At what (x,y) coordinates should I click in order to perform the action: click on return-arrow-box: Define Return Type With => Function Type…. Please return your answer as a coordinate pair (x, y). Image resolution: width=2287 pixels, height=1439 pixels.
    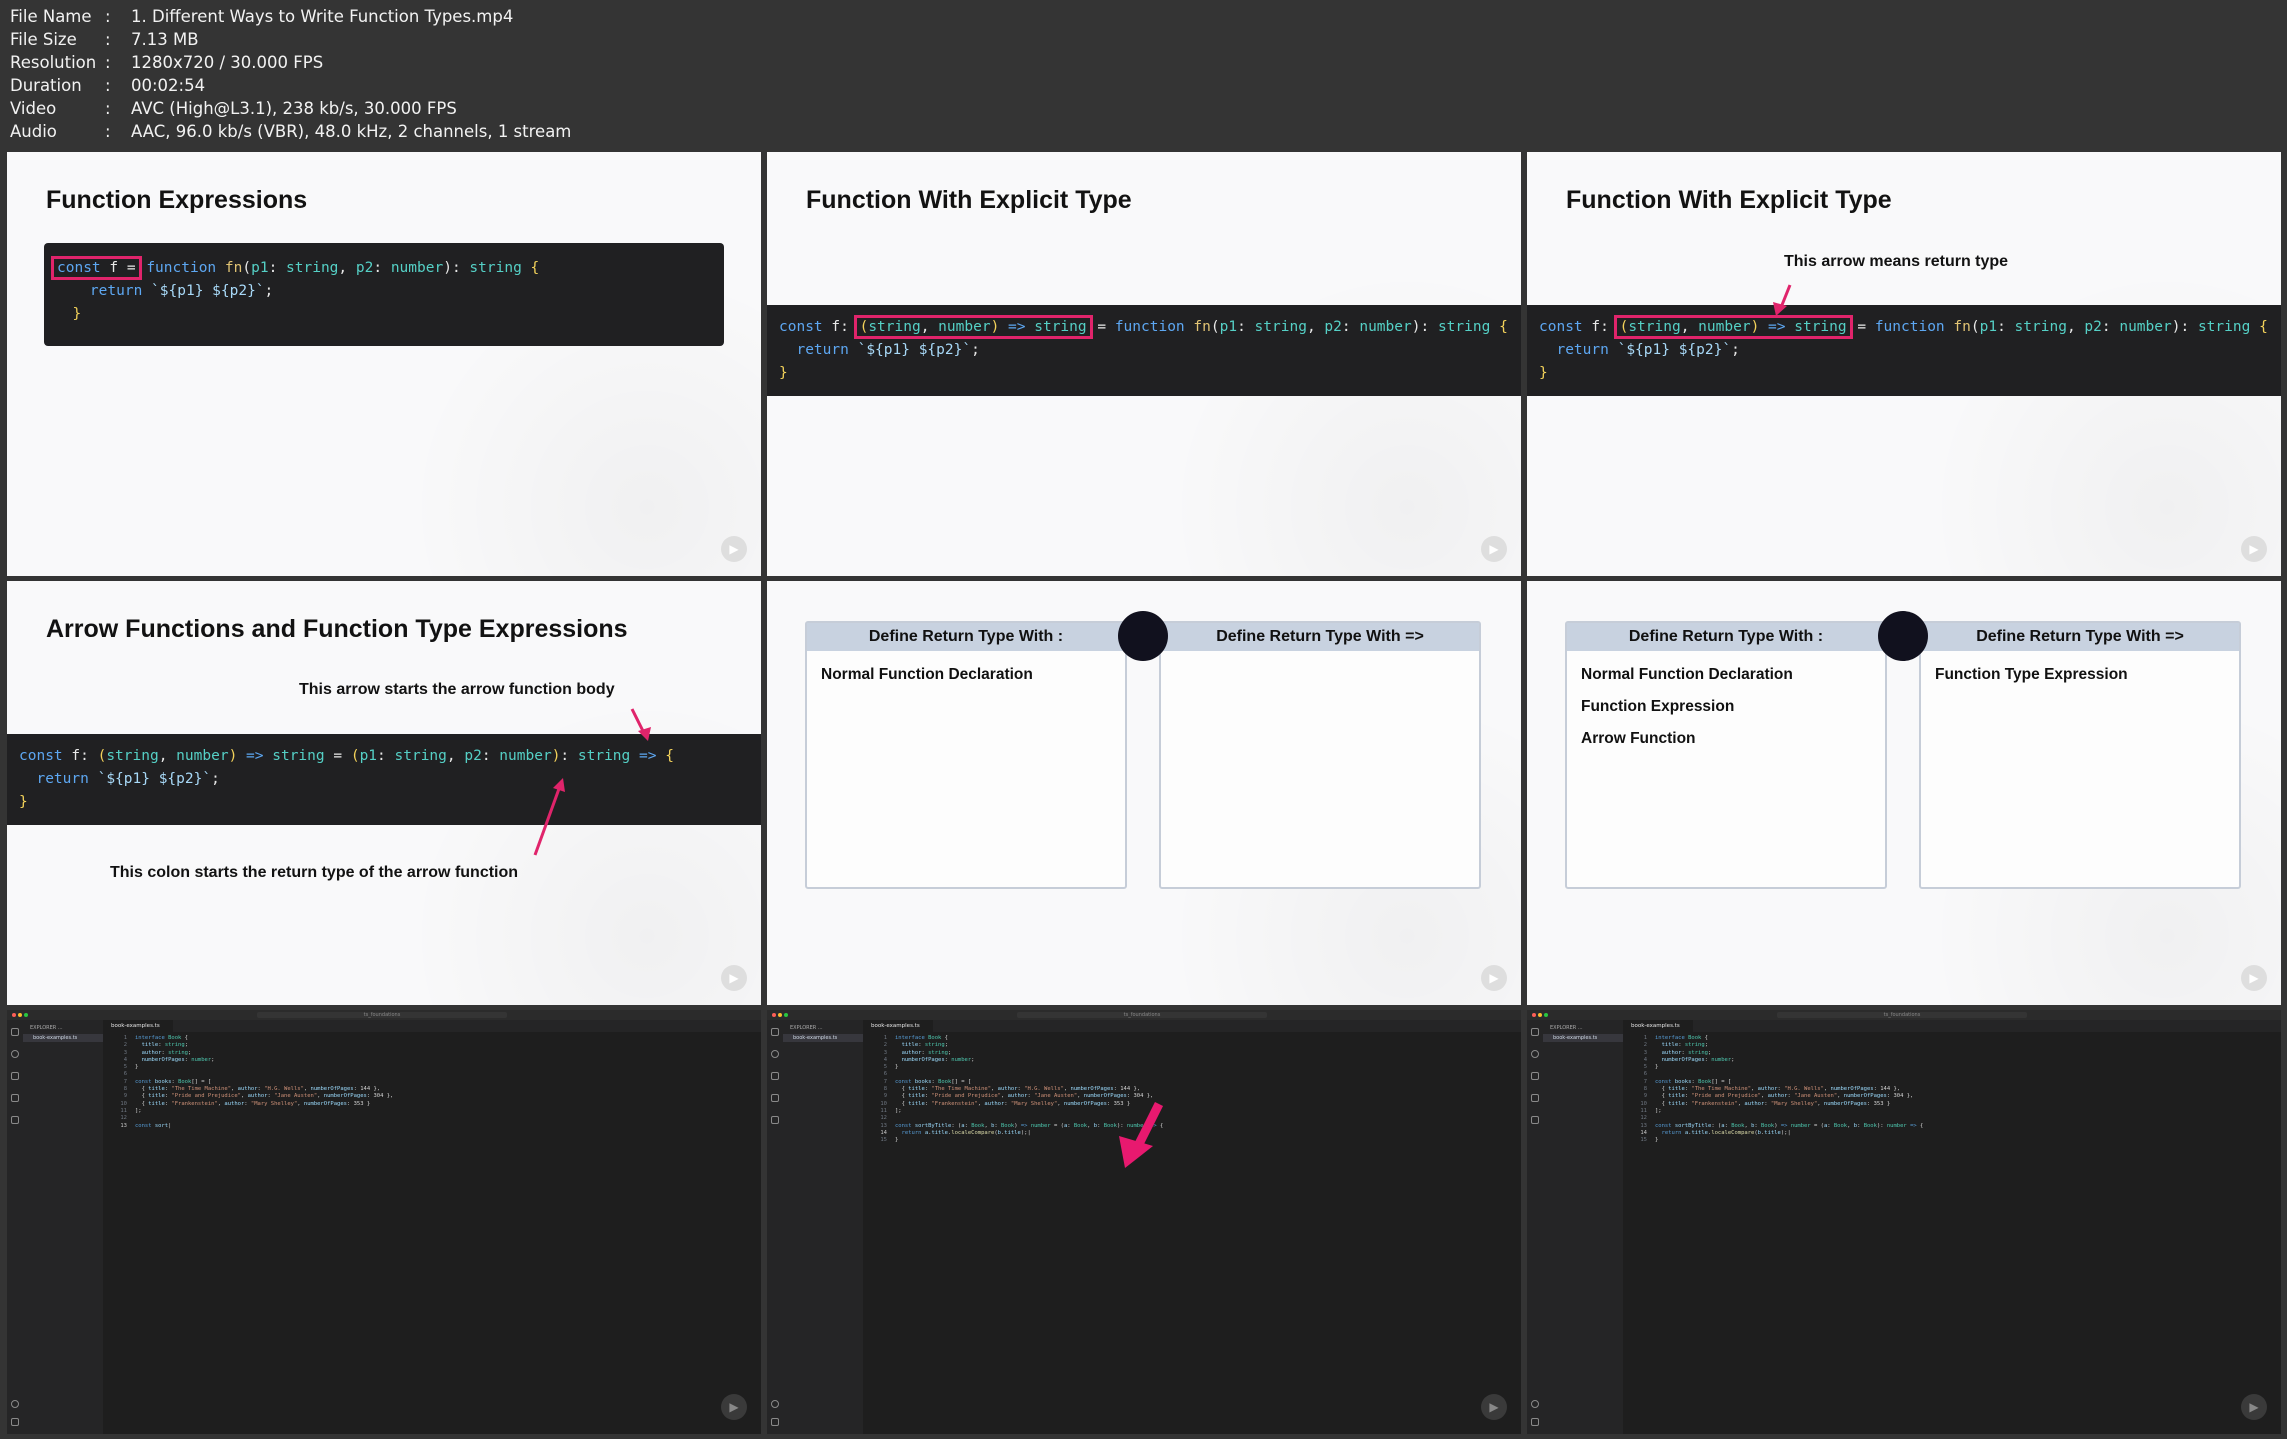
    Looking at the image, I should click on (2080, 755).